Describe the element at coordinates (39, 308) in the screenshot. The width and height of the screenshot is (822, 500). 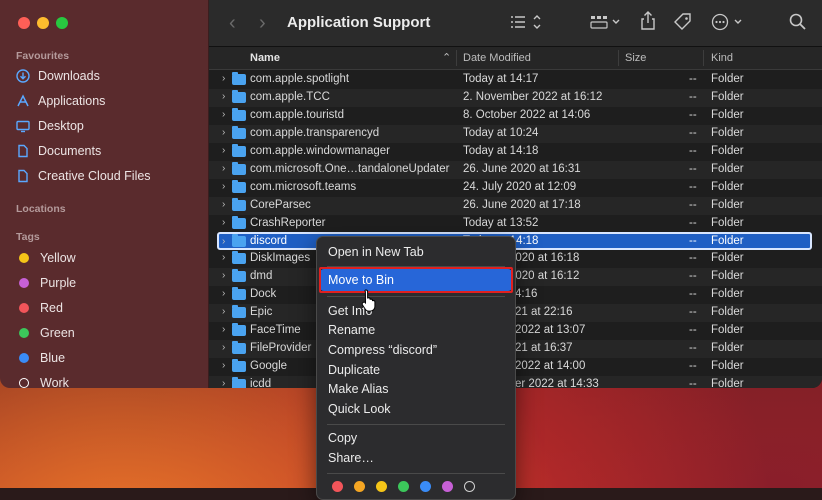
I see `sidebar-tag-red: Red` at that location.